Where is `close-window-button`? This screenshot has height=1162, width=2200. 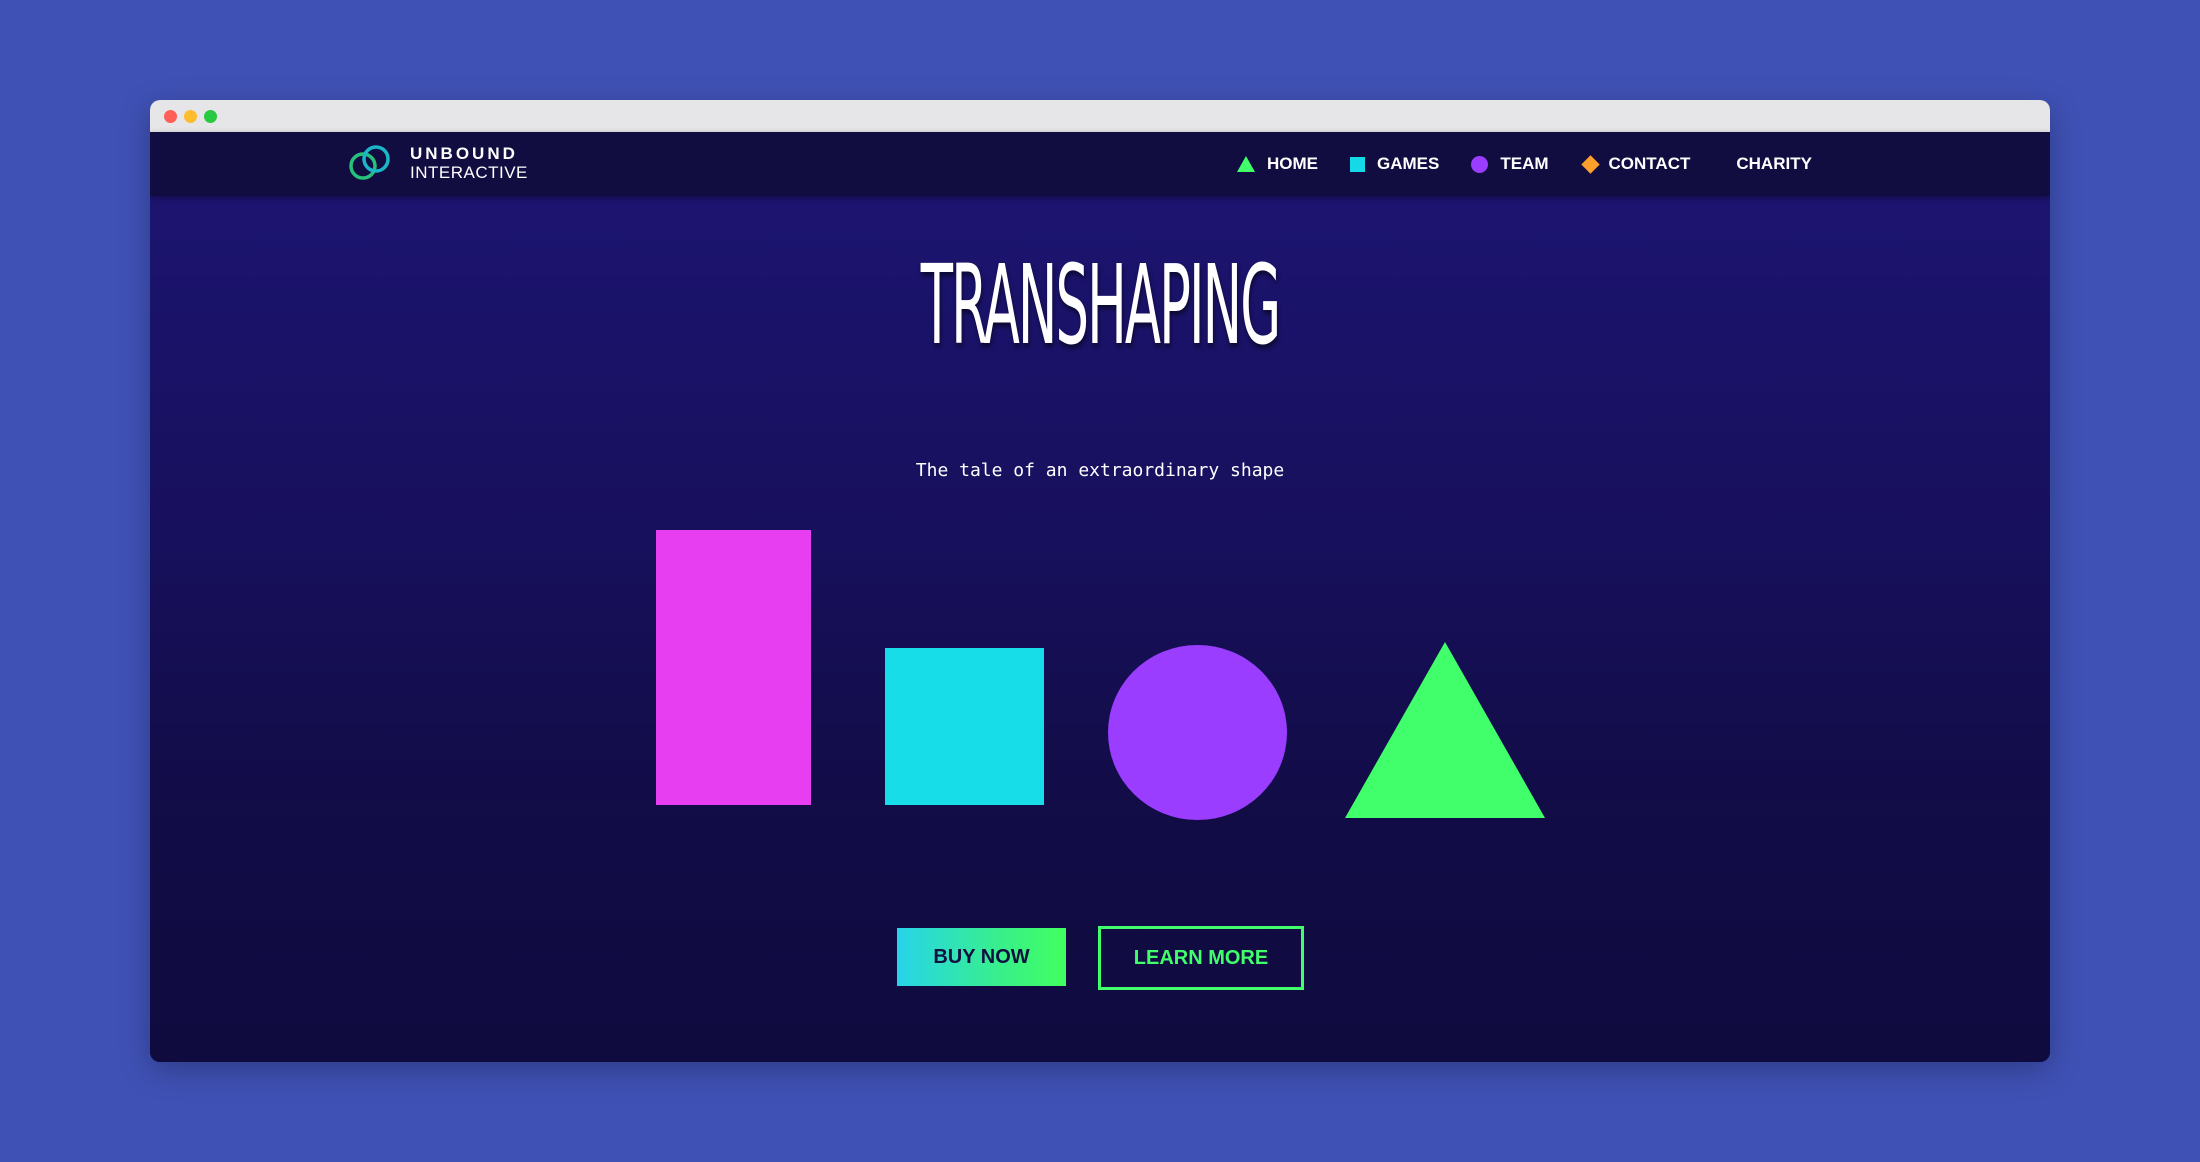 close-window-button is located at coordinates (170, 116).